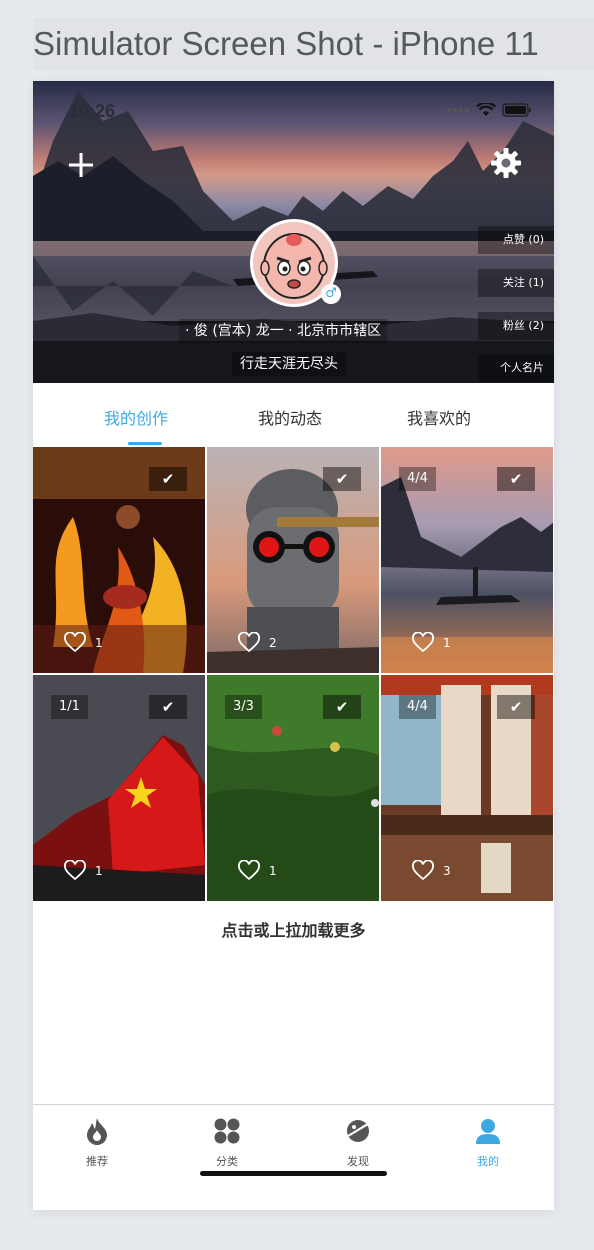 The height and width of the screenshot is (1250, 594). What do you see at coordinates (227, 1161) in the screenshot?
I see `tabbar-label: 分类` at bounding box center [227, 1161].